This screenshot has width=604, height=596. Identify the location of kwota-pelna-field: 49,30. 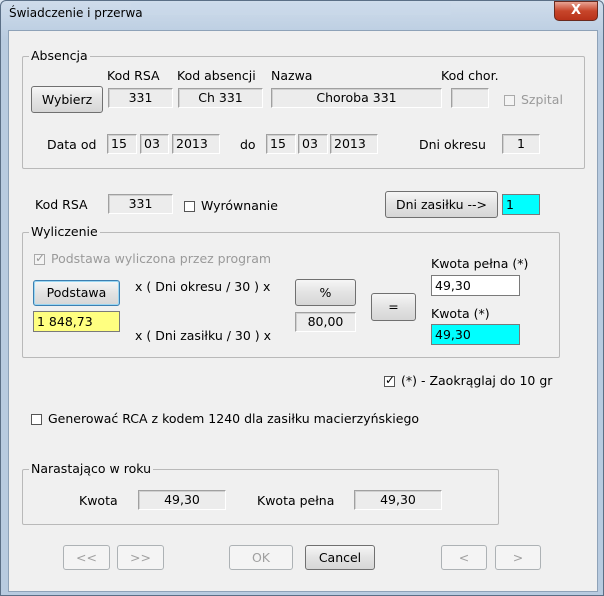
(475, 285).